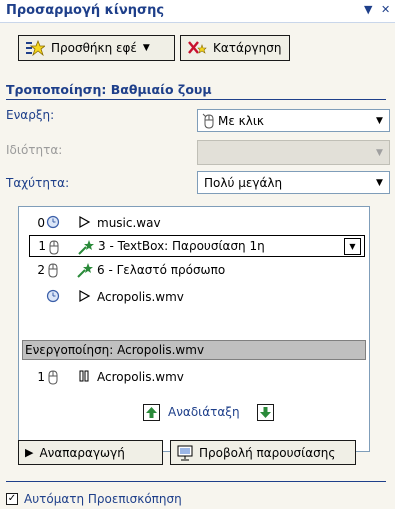 This screenshot has height=509, width=395. Describe the element at coordinates (82, 452) in the screenshot. I see `play-label: Αναπαραγωγή` at that location.